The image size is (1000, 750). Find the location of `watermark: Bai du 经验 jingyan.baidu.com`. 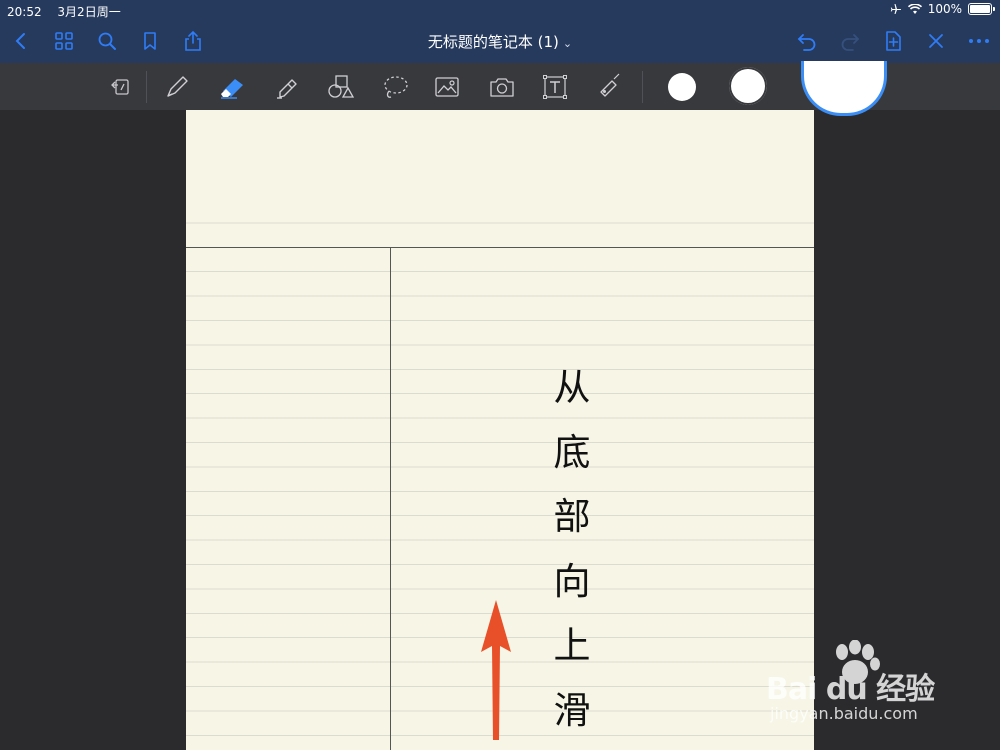

watermark: Bai du 经验 jingyan.baidu.com is located at coordinates (866, 685).